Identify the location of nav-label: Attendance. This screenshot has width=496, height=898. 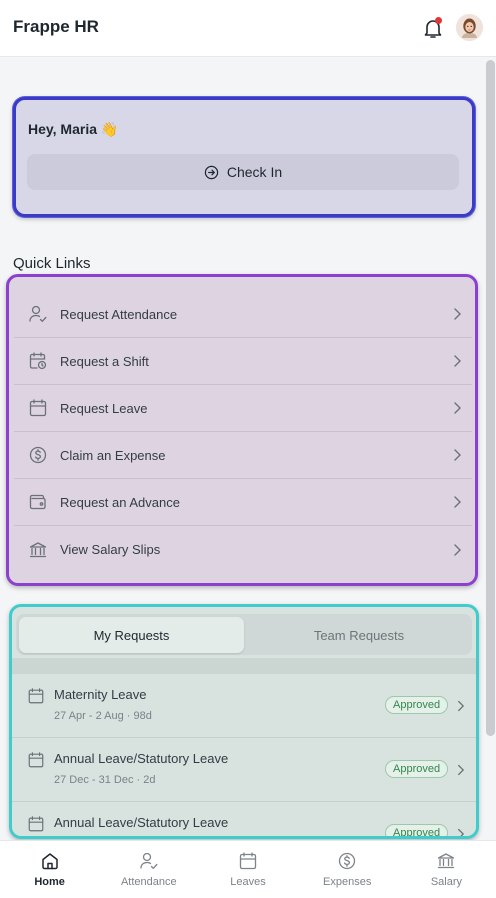
(148, 882).